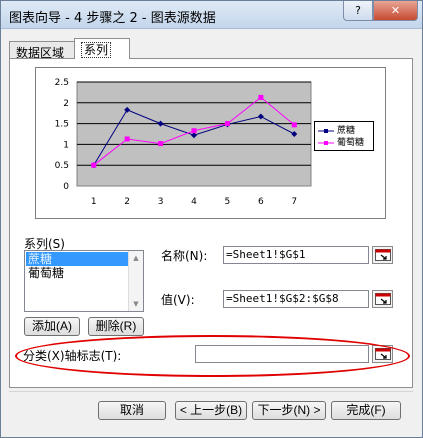 Image resolution: width=423 pixels, height=438 pixels. I want to click on value-ref-button, so click(382, 299).